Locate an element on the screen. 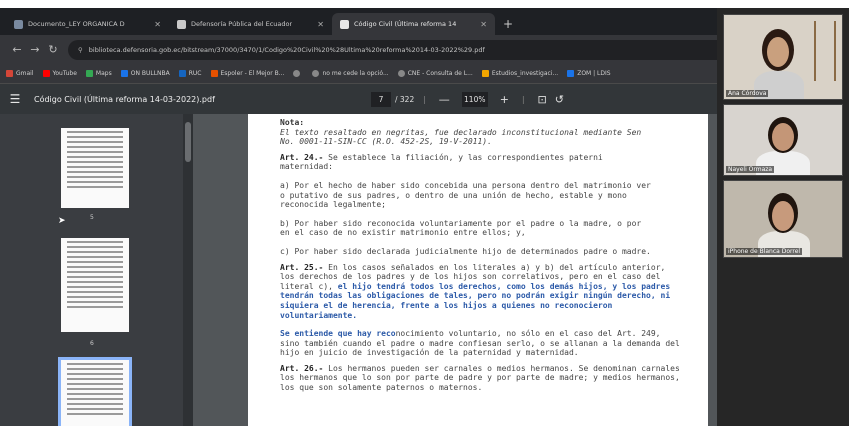  maps-icon is located at coordinates (89, 73).